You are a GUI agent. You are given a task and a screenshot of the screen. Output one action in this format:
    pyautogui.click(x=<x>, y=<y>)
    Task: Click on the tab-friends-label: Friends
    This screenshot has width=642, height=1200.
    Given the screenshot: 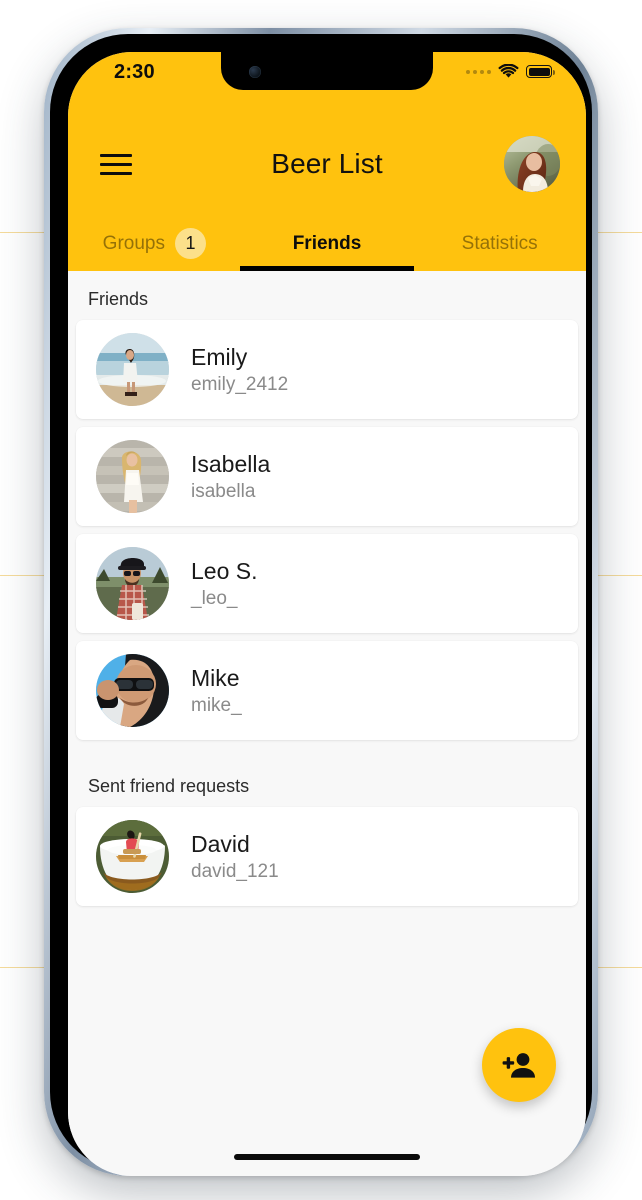 What is the action you would take?
    pyautogui.click(x=327, y=243)
    